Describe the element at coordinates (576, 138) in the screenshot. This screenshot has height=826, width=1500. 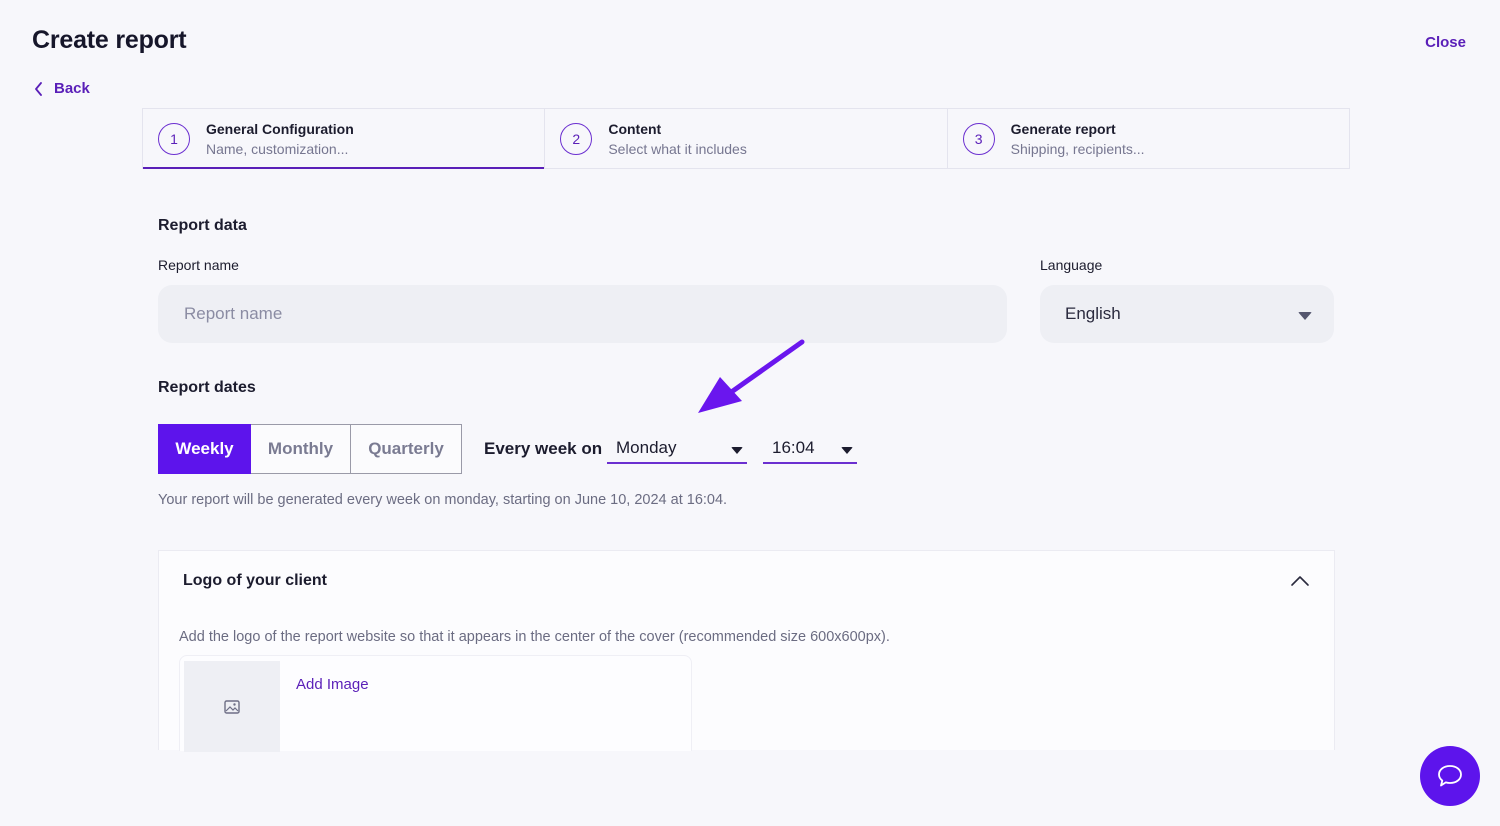
I see `step-number: 2` at that location.